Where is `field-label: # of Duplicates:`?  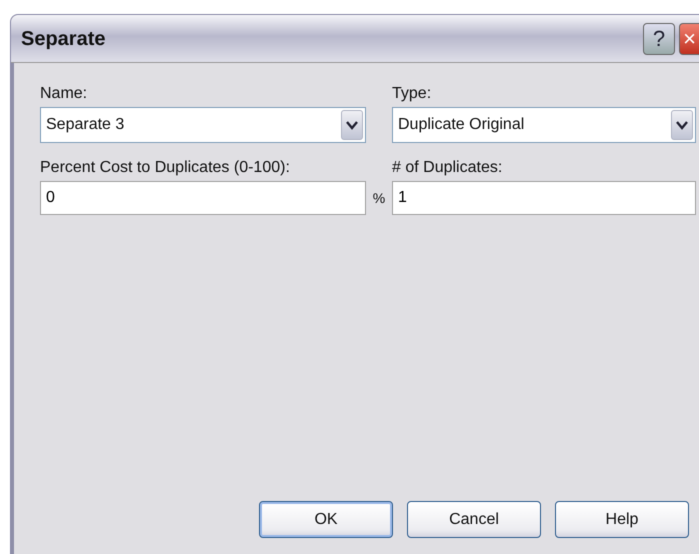 field-label: # of Duplicates: is located at coordinates (448, 165).